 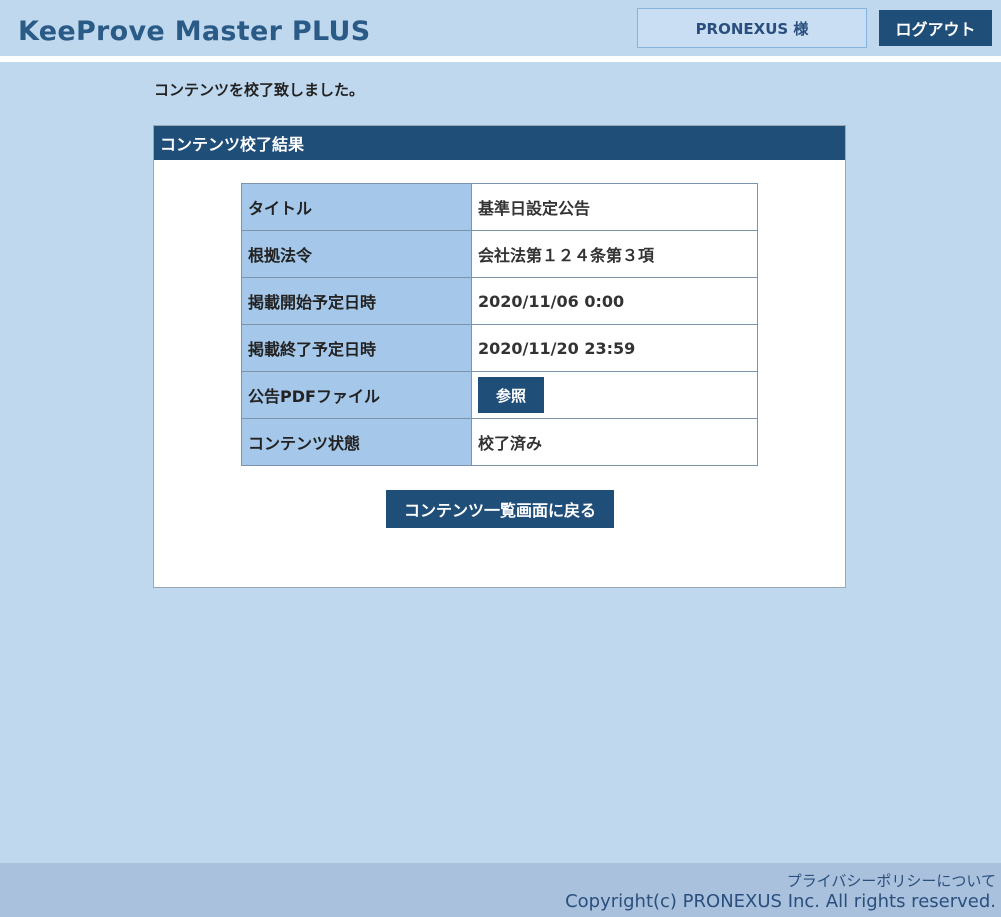 I want to click on row-label: 根拠法令, so click(x=356, y=254).